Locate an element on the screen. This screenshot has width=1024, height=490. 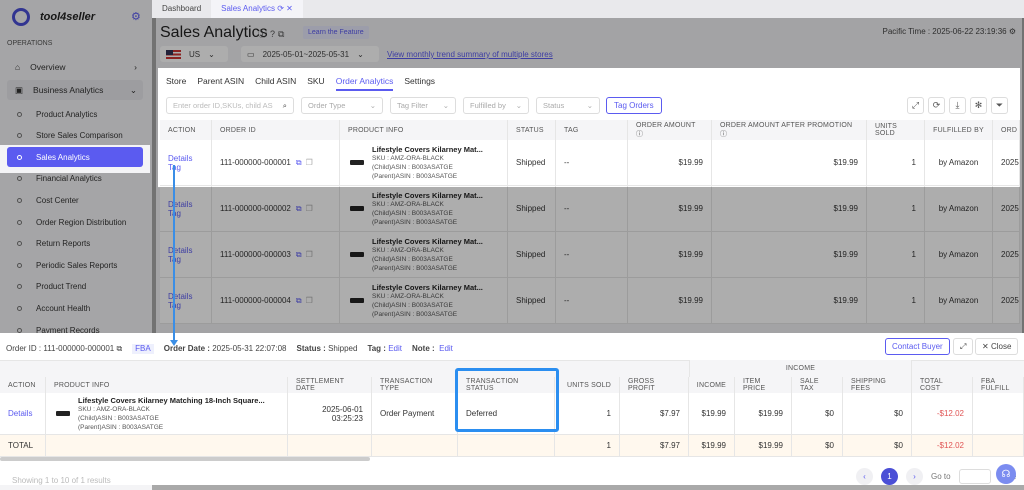
search-input: Enter order ID,SKUs, child AS ⌕ is located at coordinates (230, 105).